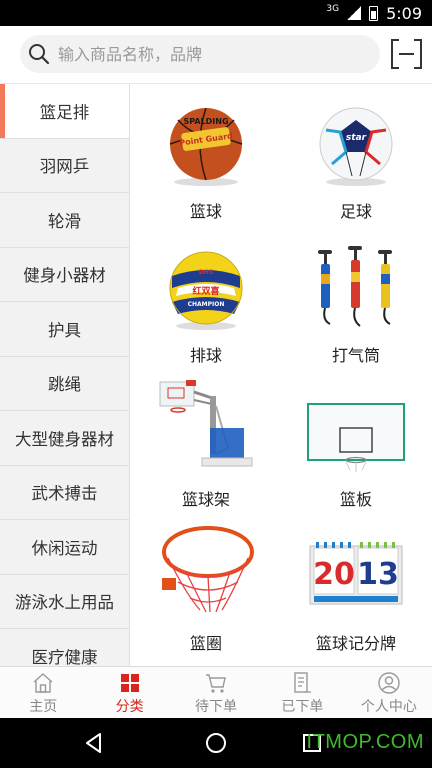 The width and height of the screenshot is (432, 768). Describe the element at coordinates (355, 286) in the screenshot. I see `air-pump-image` at that location.